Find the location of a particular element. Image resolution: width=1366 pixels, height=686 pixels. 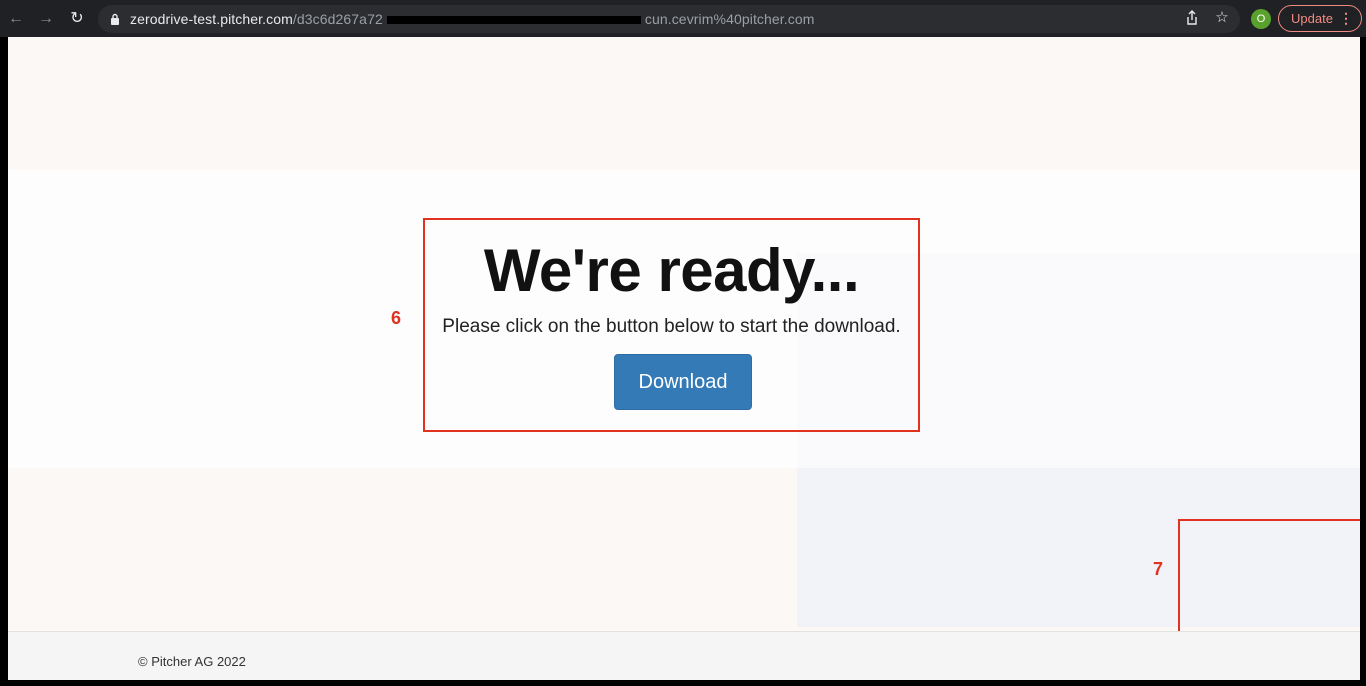

arrow-right-icon: → is located at coordinates (46, 19).